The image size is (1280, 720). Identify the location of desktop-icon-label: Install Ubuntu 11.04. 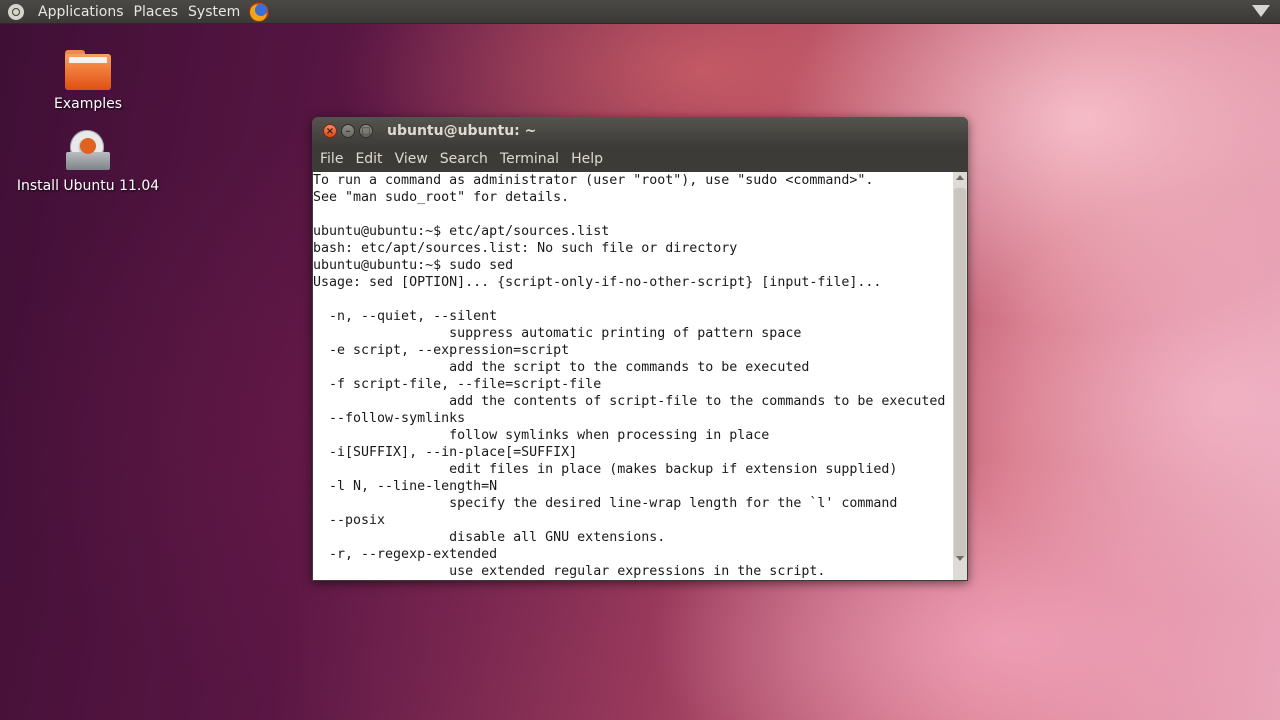
(88, 186).